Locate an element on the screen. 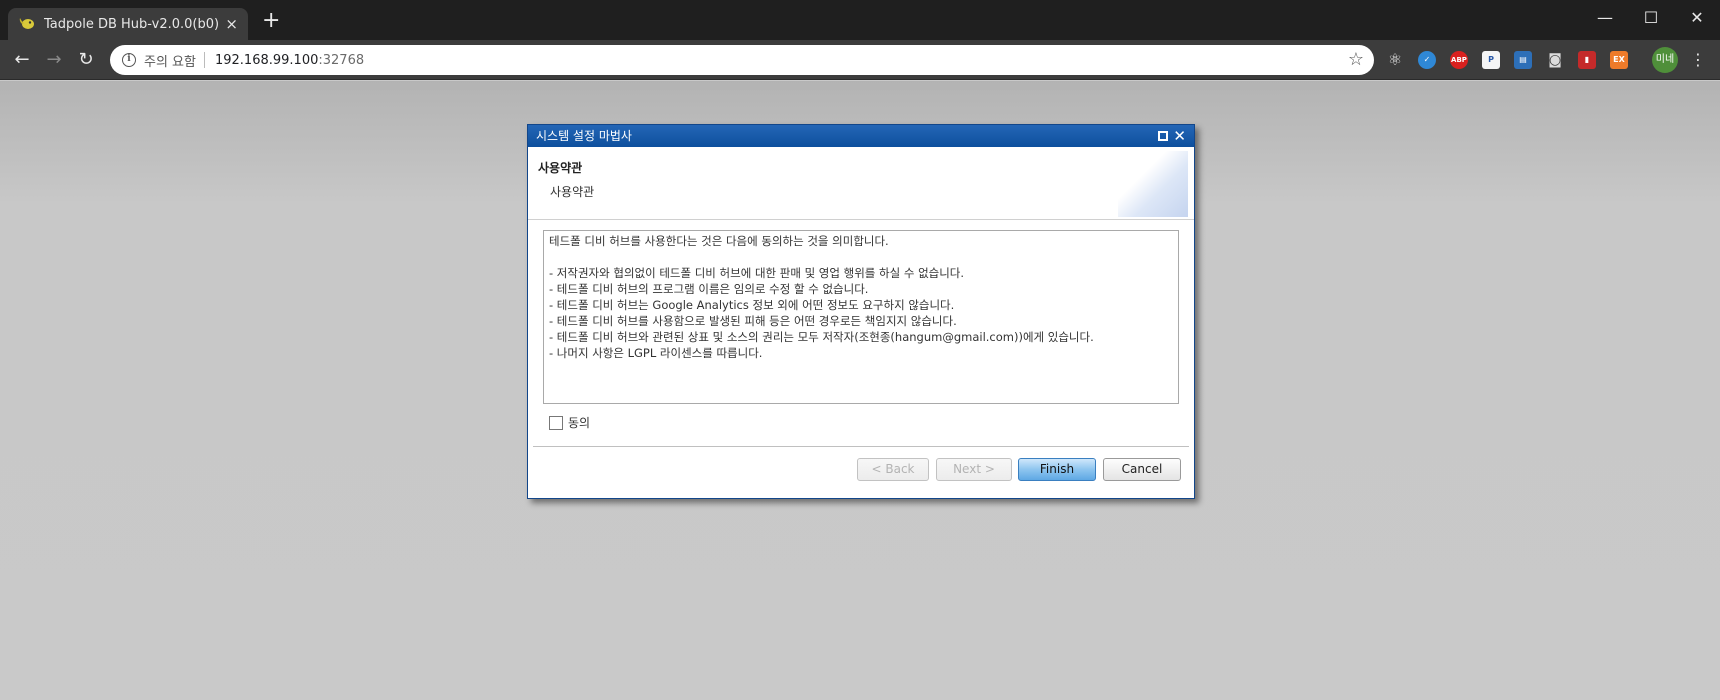  finish-button: Finish is located at coordinates (1057, 469).